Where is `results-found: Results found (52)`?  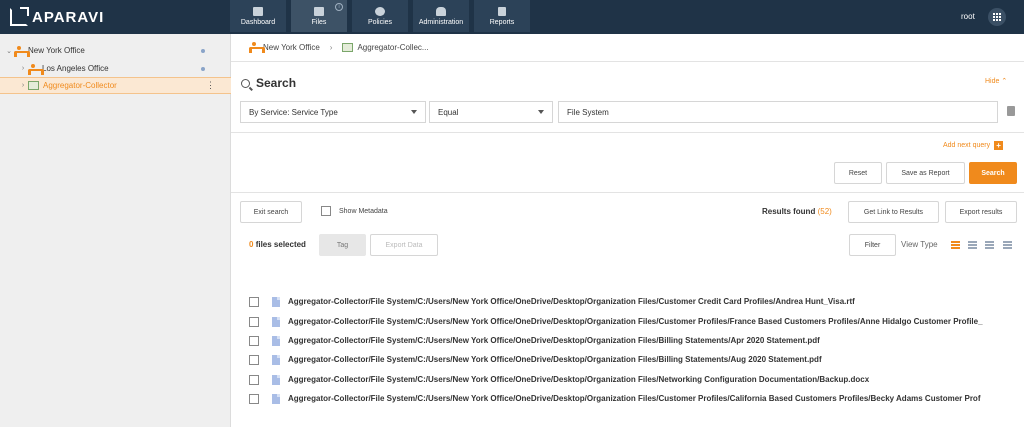
results-found: Results found (52) is located at coordinates (797, 211).